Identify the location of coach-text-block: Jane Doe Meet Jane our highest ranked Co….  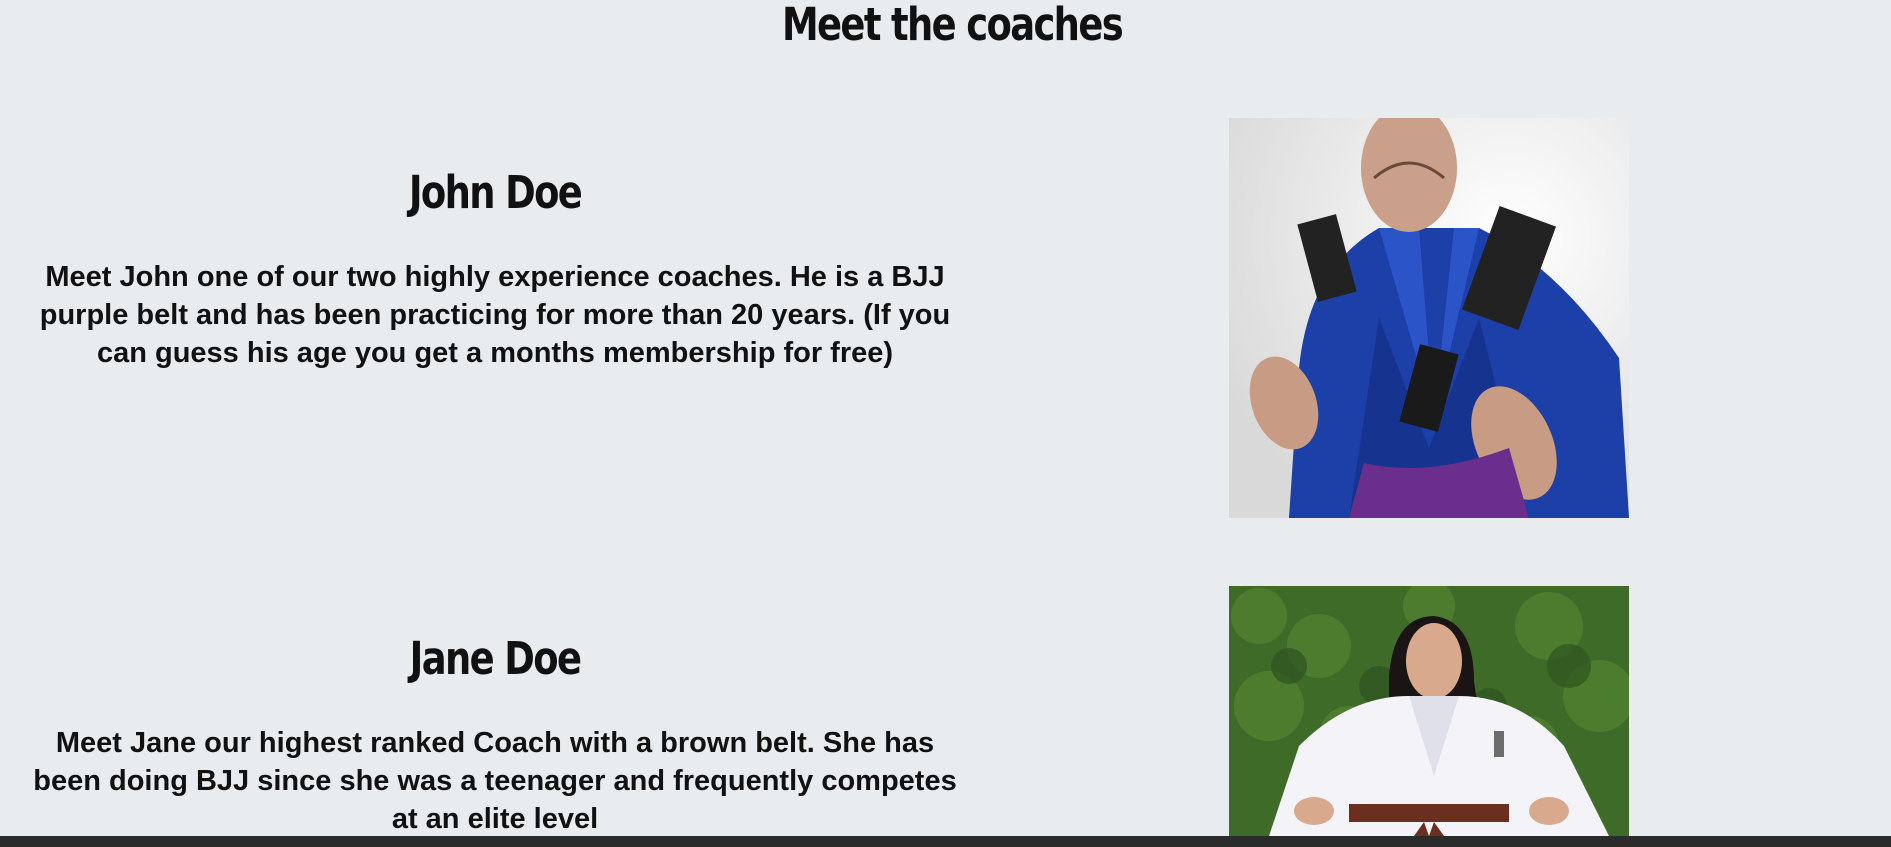
(495, 735).